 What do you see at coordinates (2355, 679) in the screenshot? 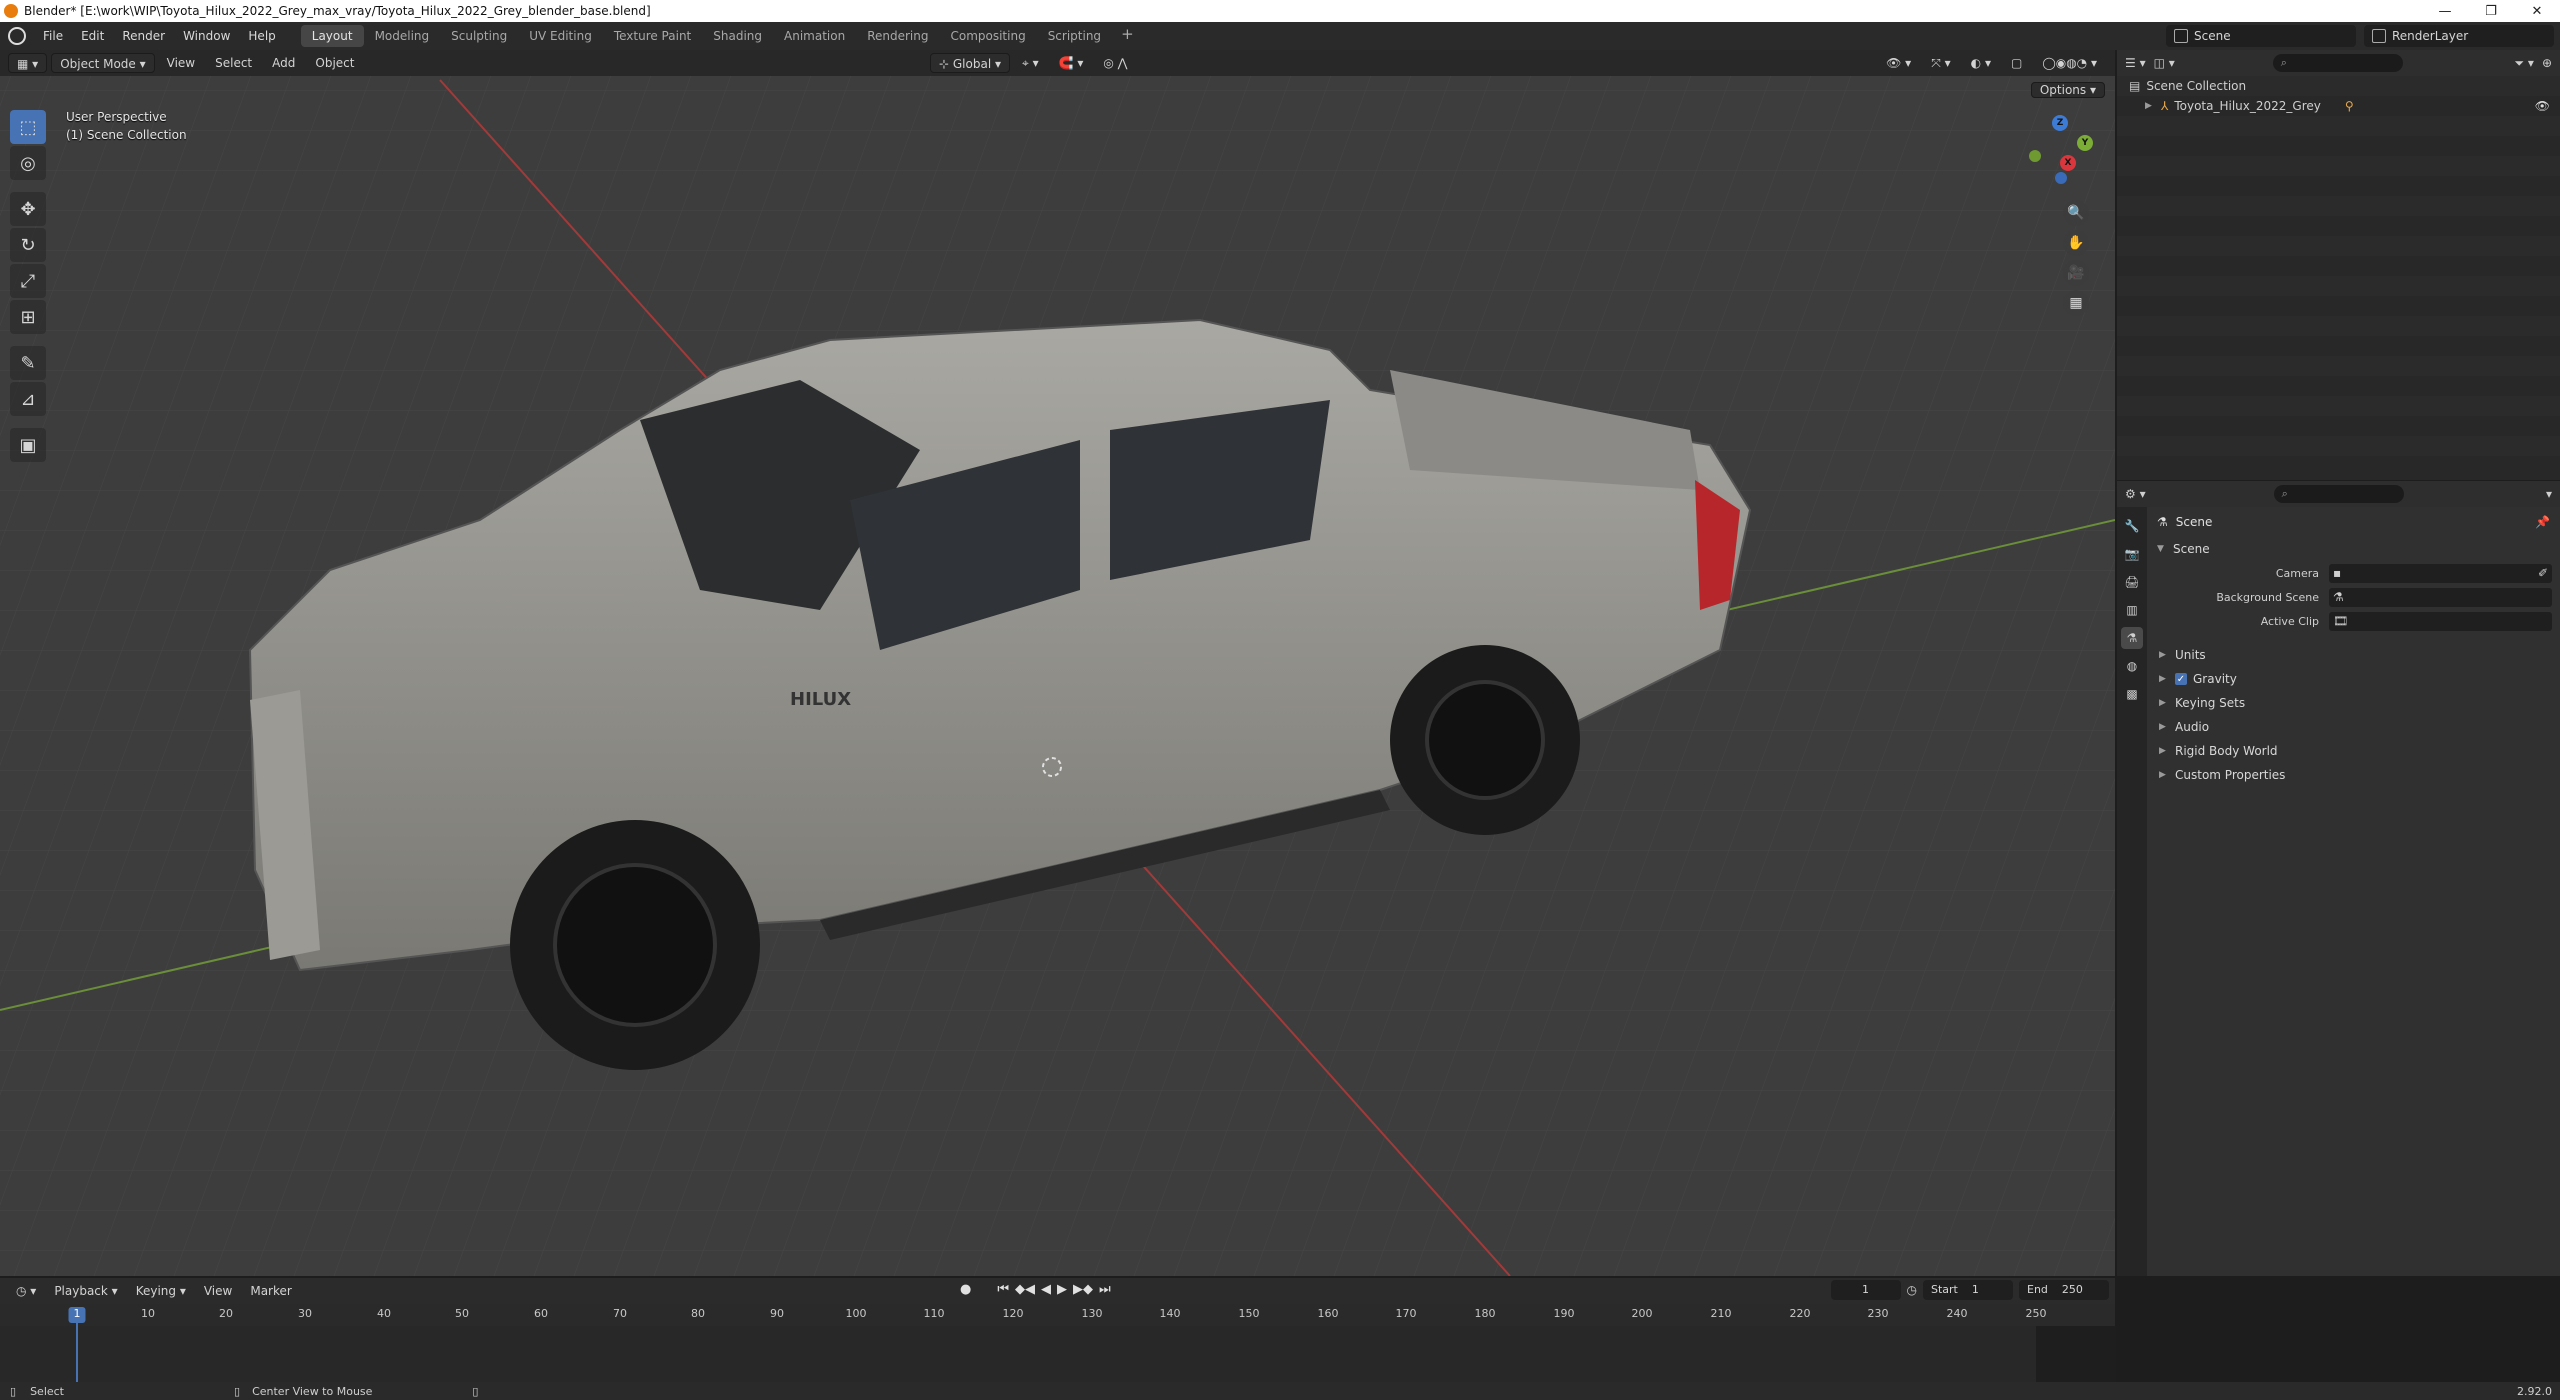
I see `gravity-section: ▶ ✓ Gravity` at bounding box center [2355, 679].